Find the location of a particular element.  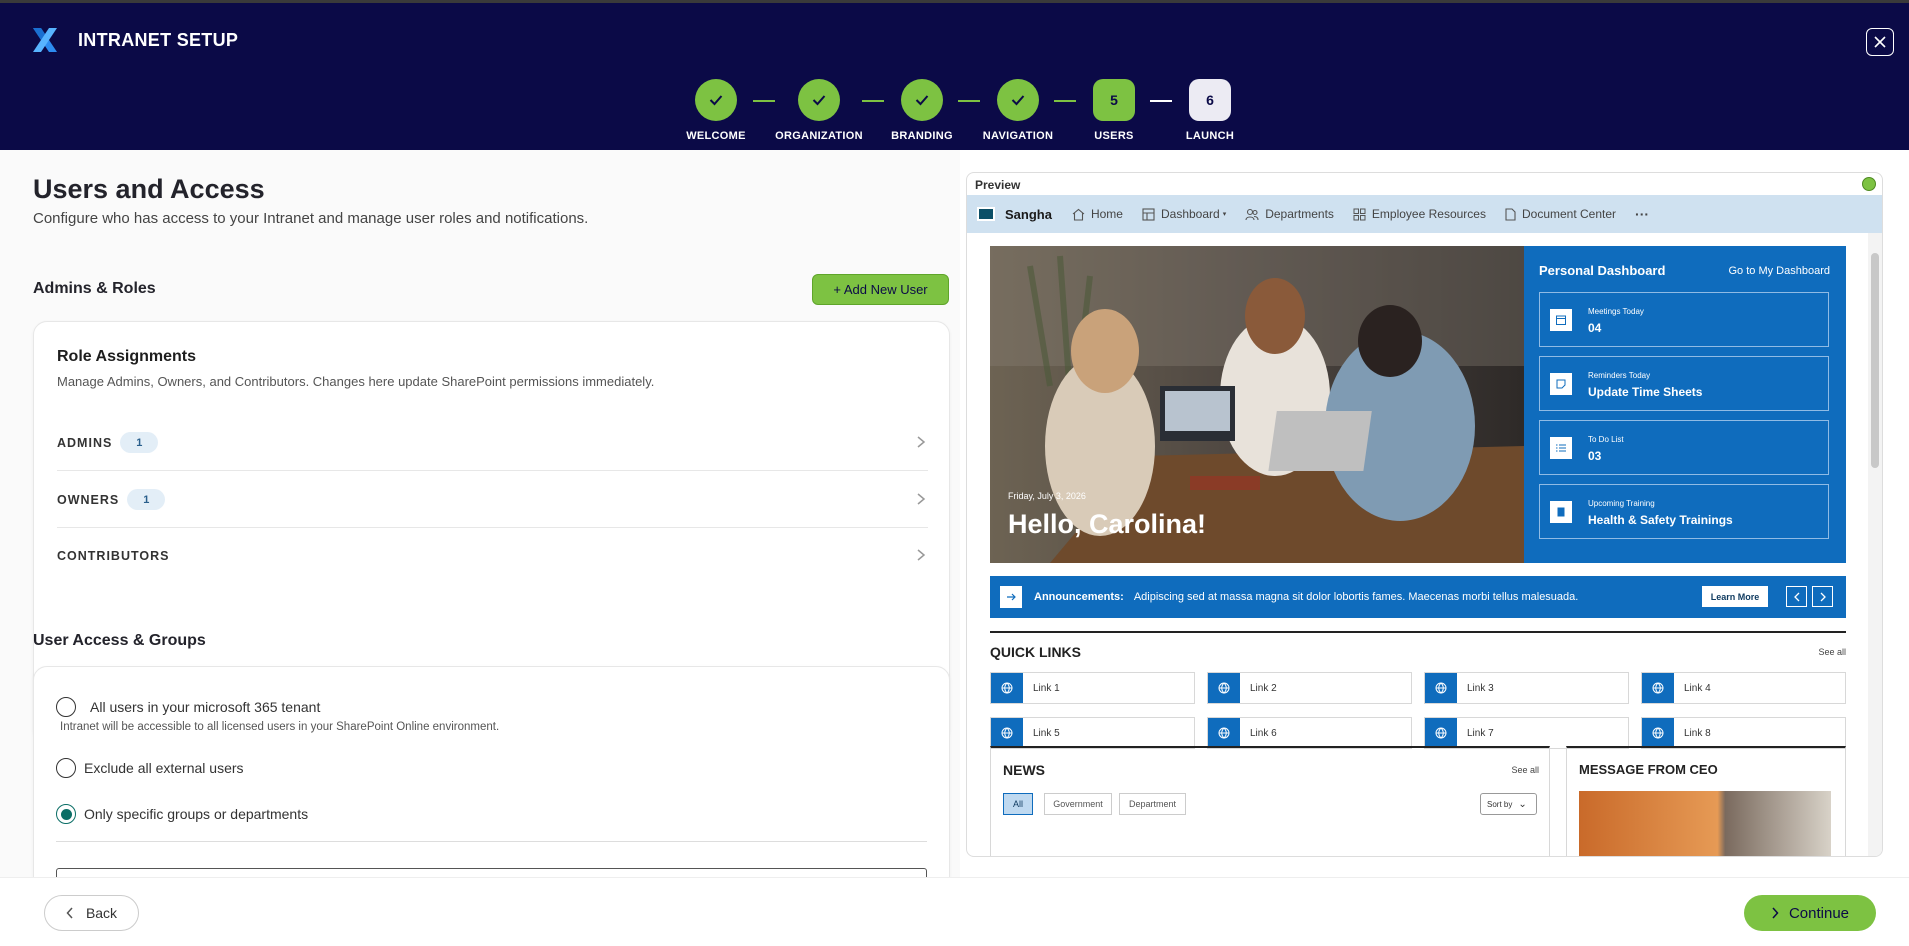

news-filter-all: All is located at coordinates (1018, 804).